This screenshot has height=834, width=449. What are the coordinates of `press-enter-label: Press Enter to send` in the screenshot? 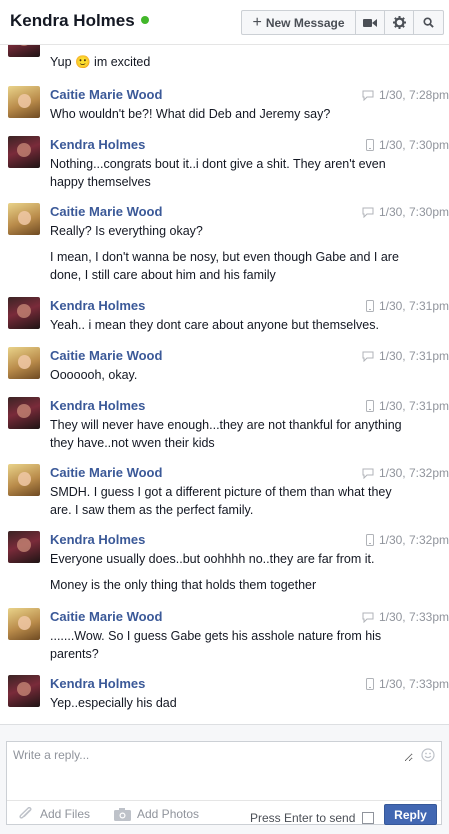 It's located at (303, 818).